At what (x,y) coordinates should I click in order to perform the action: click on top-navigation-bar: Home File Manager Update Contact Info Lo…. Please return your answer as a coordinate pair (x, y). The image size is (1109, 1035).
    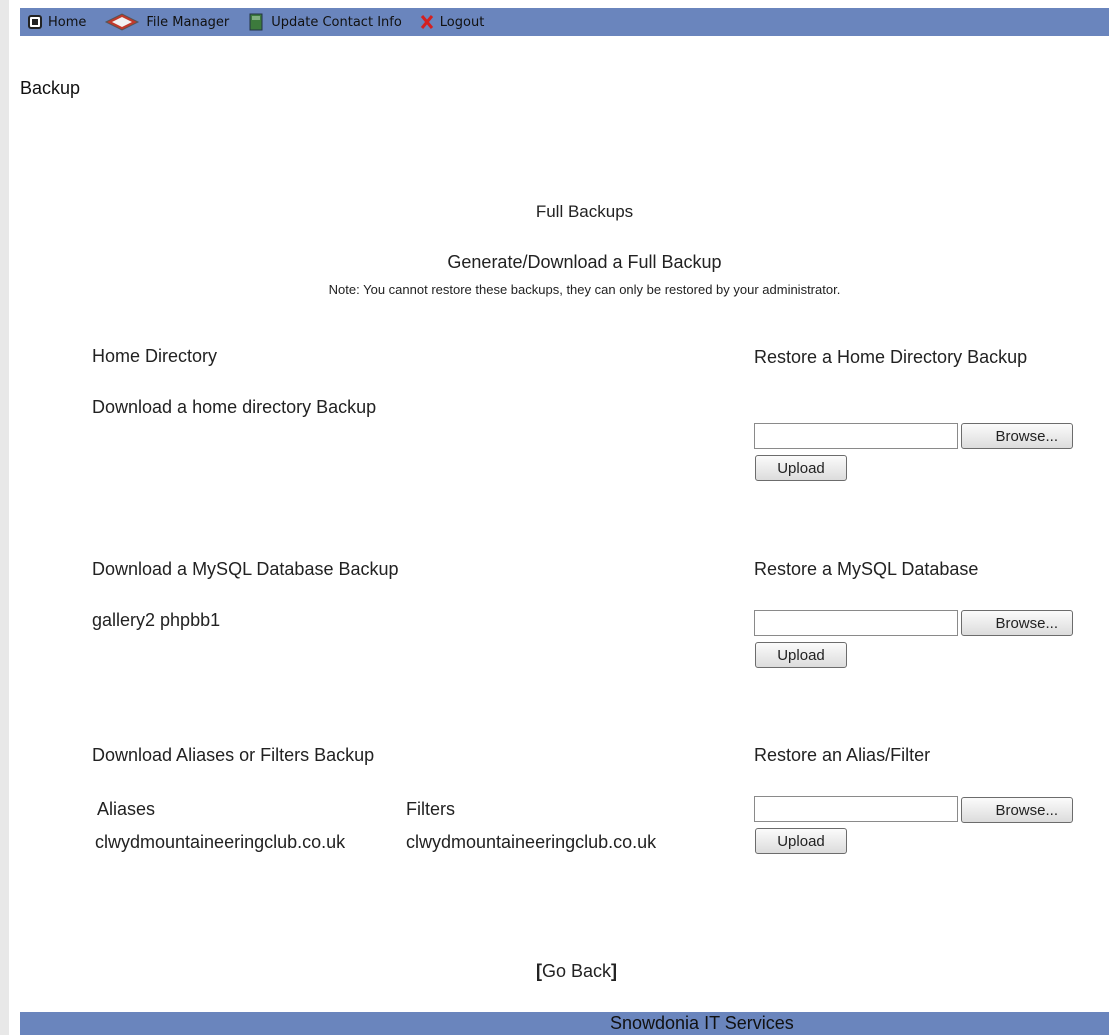
    Looking at the image, I should click on (564, 22).